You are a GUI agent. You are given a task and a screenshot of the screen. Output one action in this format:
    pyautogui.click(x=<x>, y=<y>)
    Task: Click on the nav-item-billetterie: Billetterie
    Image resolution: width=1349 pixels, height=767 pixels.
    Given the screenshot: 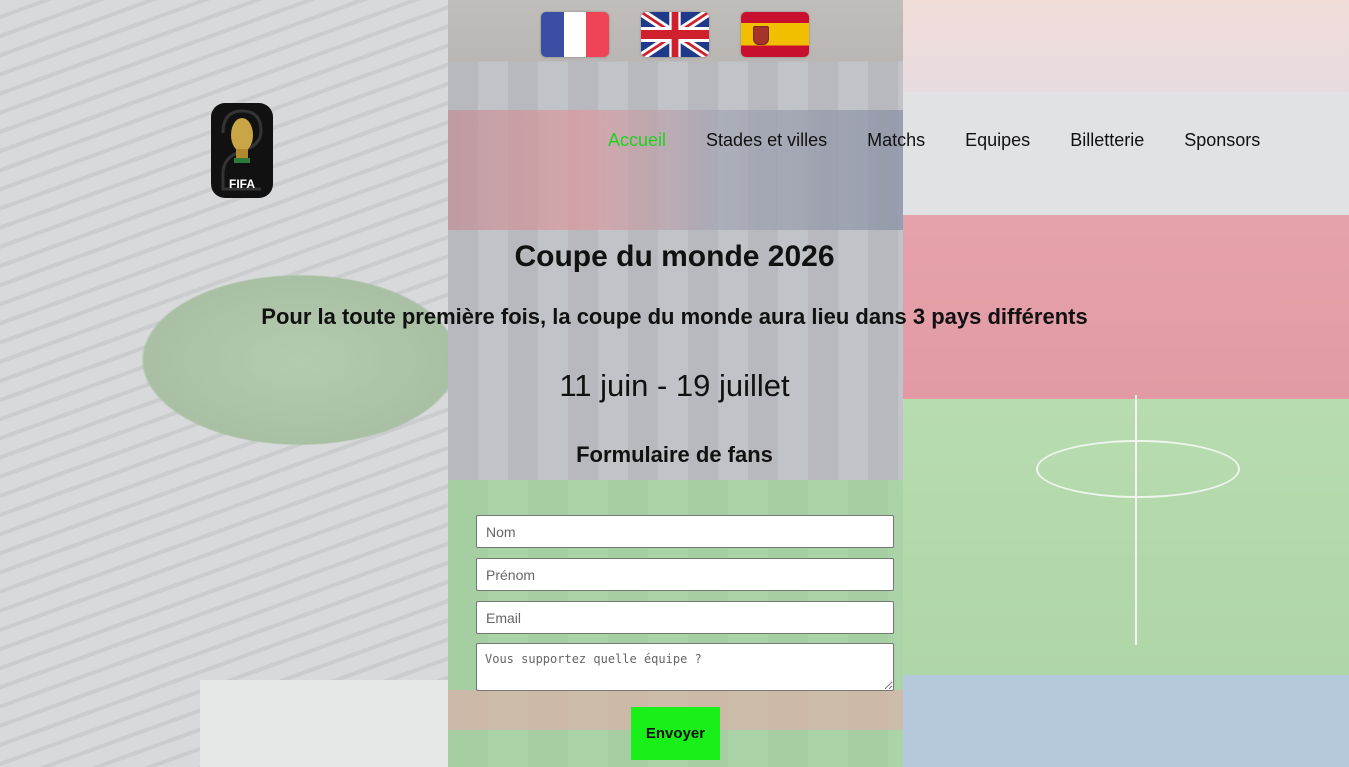 What is the action you would take?
    pyautogui.click(x=1107, y=140)
    